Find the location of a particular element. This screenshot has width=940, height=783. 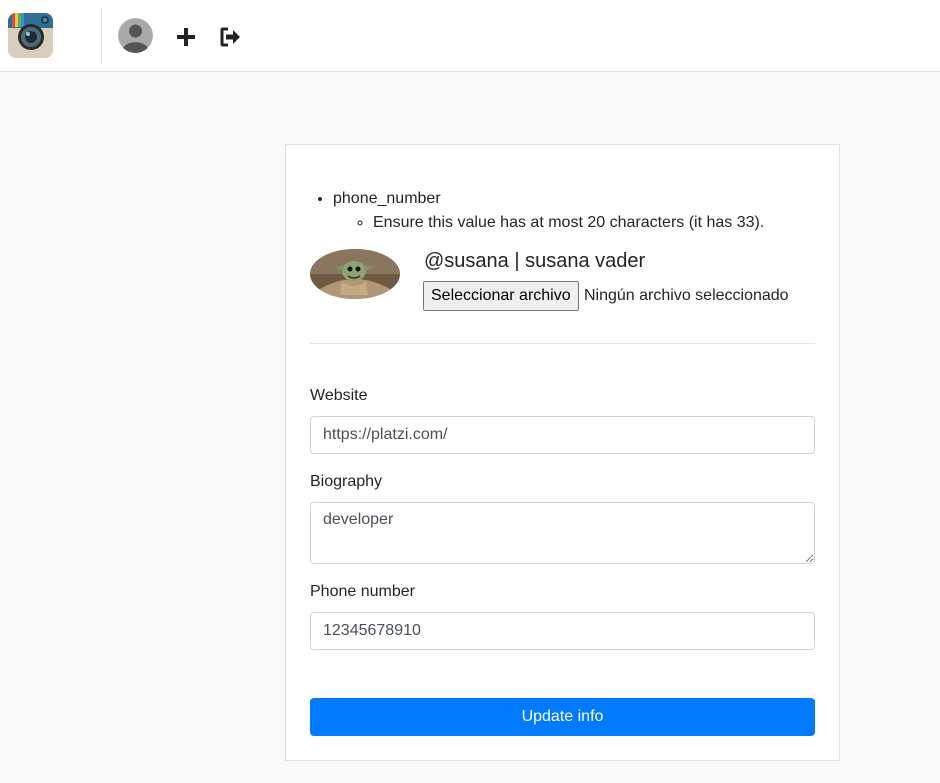

profile-username: @susana | susana vader is located at coordinates (535, 261).